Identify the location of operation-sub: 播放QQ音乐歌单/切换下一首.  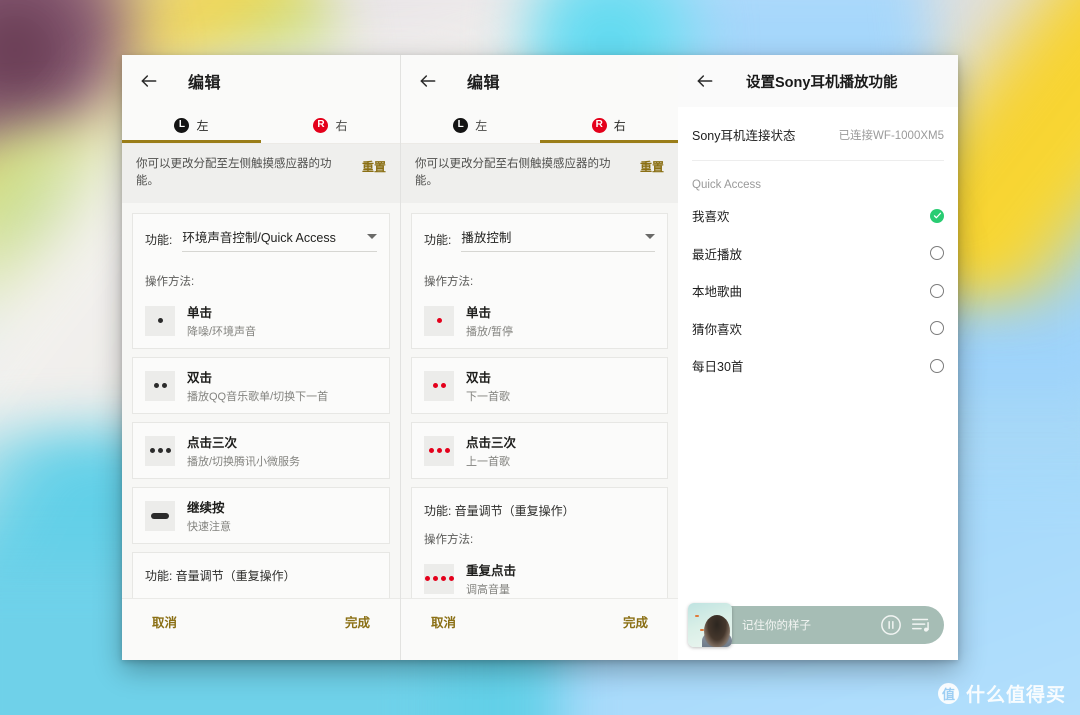
(258, 397).